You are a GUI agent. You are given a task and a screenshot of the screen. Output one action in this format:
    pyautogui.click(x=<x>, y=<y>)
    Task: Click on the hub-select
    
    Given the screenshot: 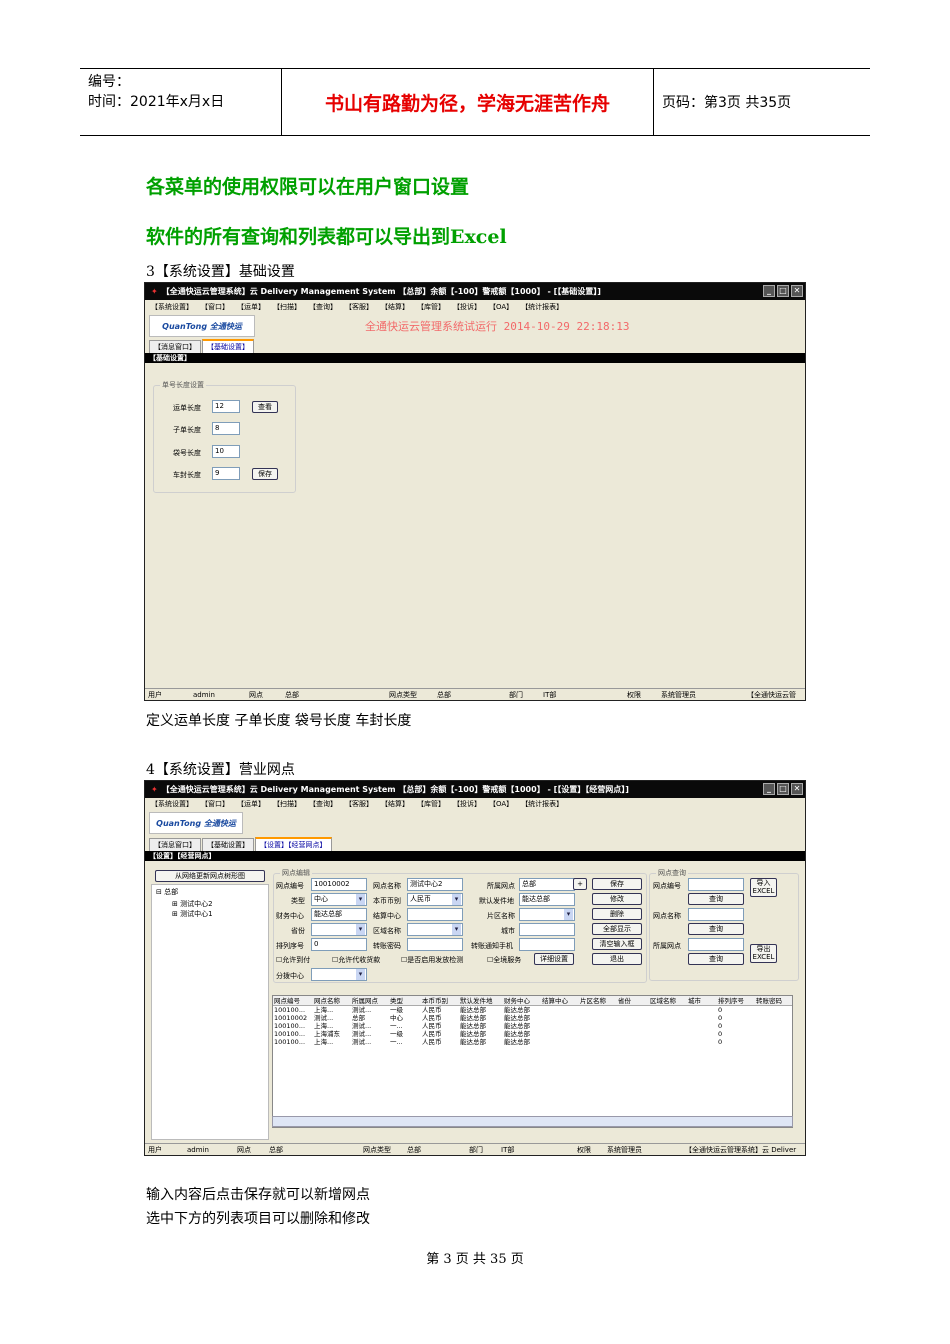 What is the action you would take?
    pyautogui.click(x=339, y=974)
    